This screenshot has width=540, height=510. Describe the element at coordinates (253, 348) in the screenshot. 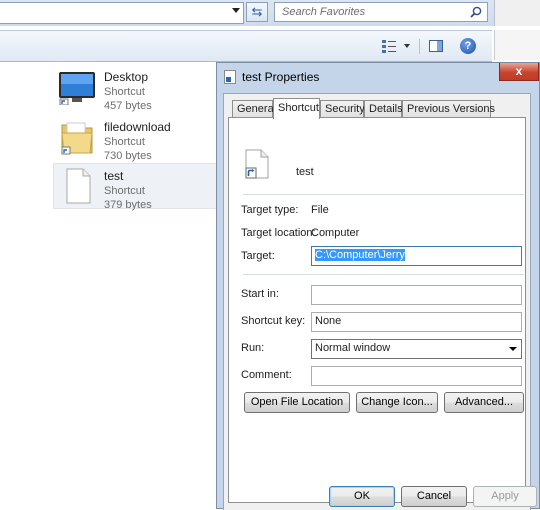

I see `run-label: Run:` at that location.